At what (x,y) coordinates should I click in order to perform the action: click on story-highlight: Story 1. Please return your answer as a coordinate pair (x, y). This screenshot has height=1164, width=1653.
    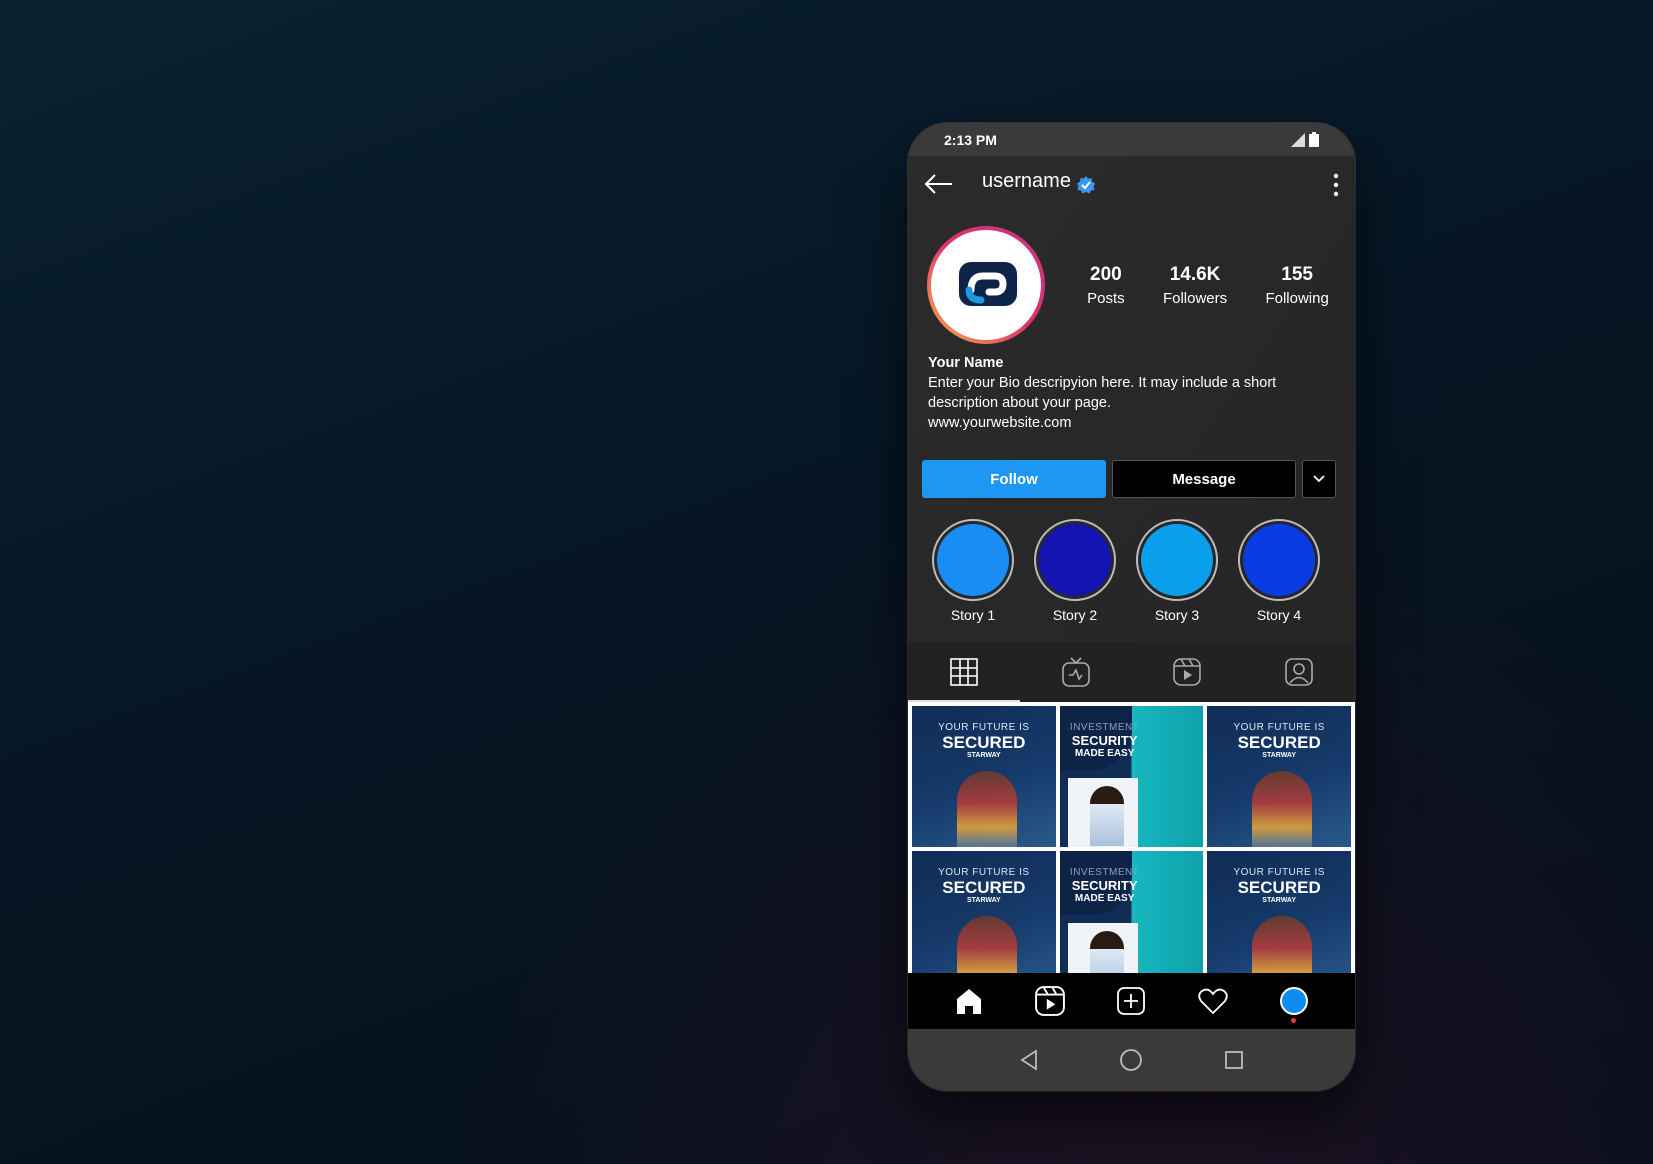
    Looking at the image, I should click on (973, 571).